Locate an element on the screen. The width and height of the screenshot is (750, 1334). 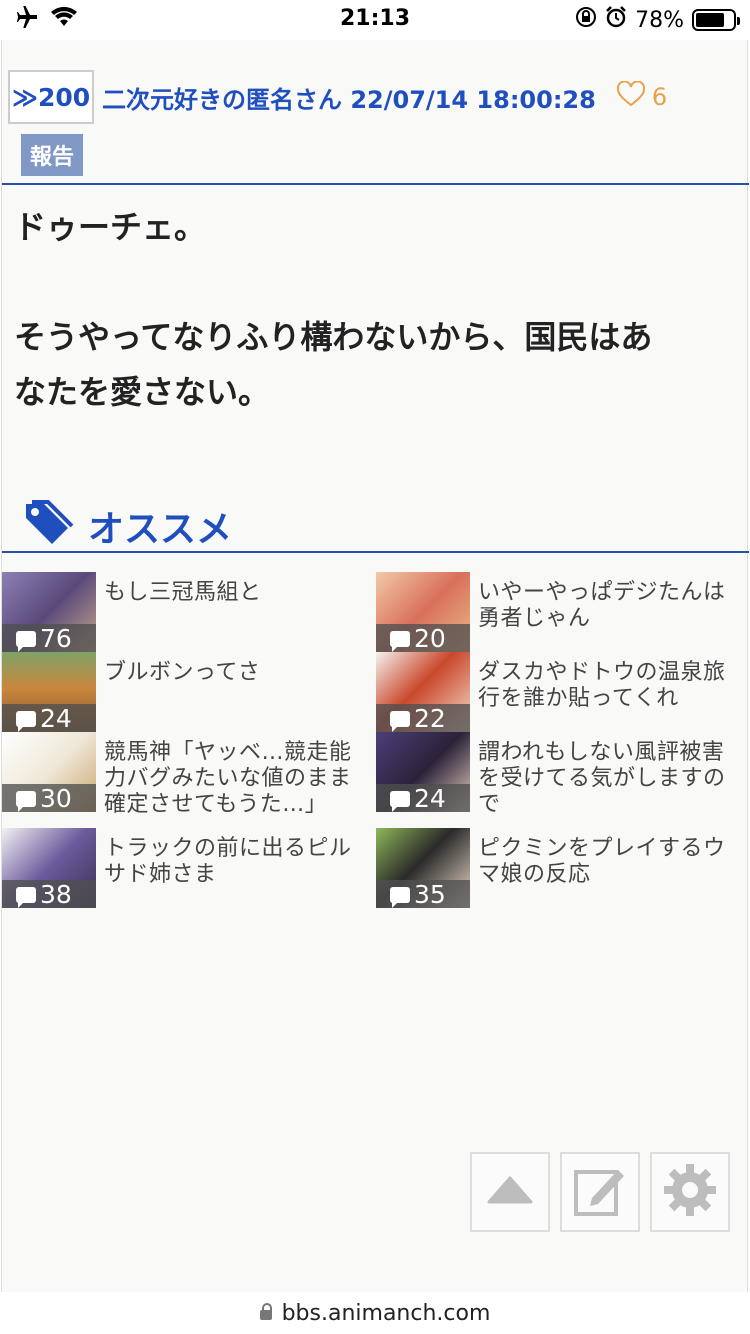
recommend-item-title: 競馬神「ヤッベ…競走能力バグみたいな値のまま確定させてもうた…」 is located at coordinates (228, 778).